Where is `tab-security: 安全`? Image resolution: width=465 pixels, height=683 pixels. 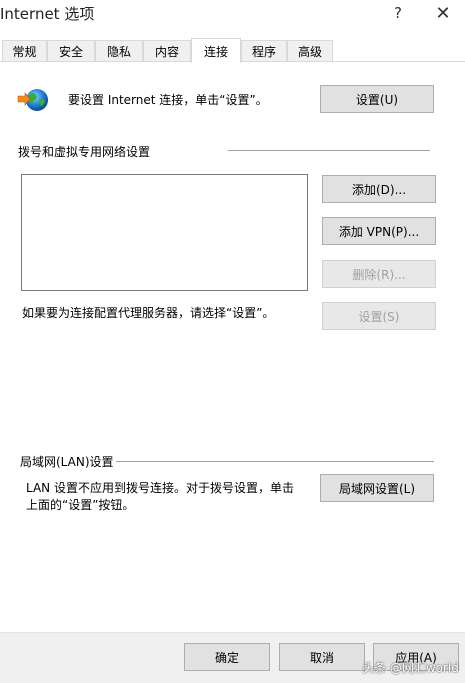 tab-security: 安全 is located at coordinates (71, 51).